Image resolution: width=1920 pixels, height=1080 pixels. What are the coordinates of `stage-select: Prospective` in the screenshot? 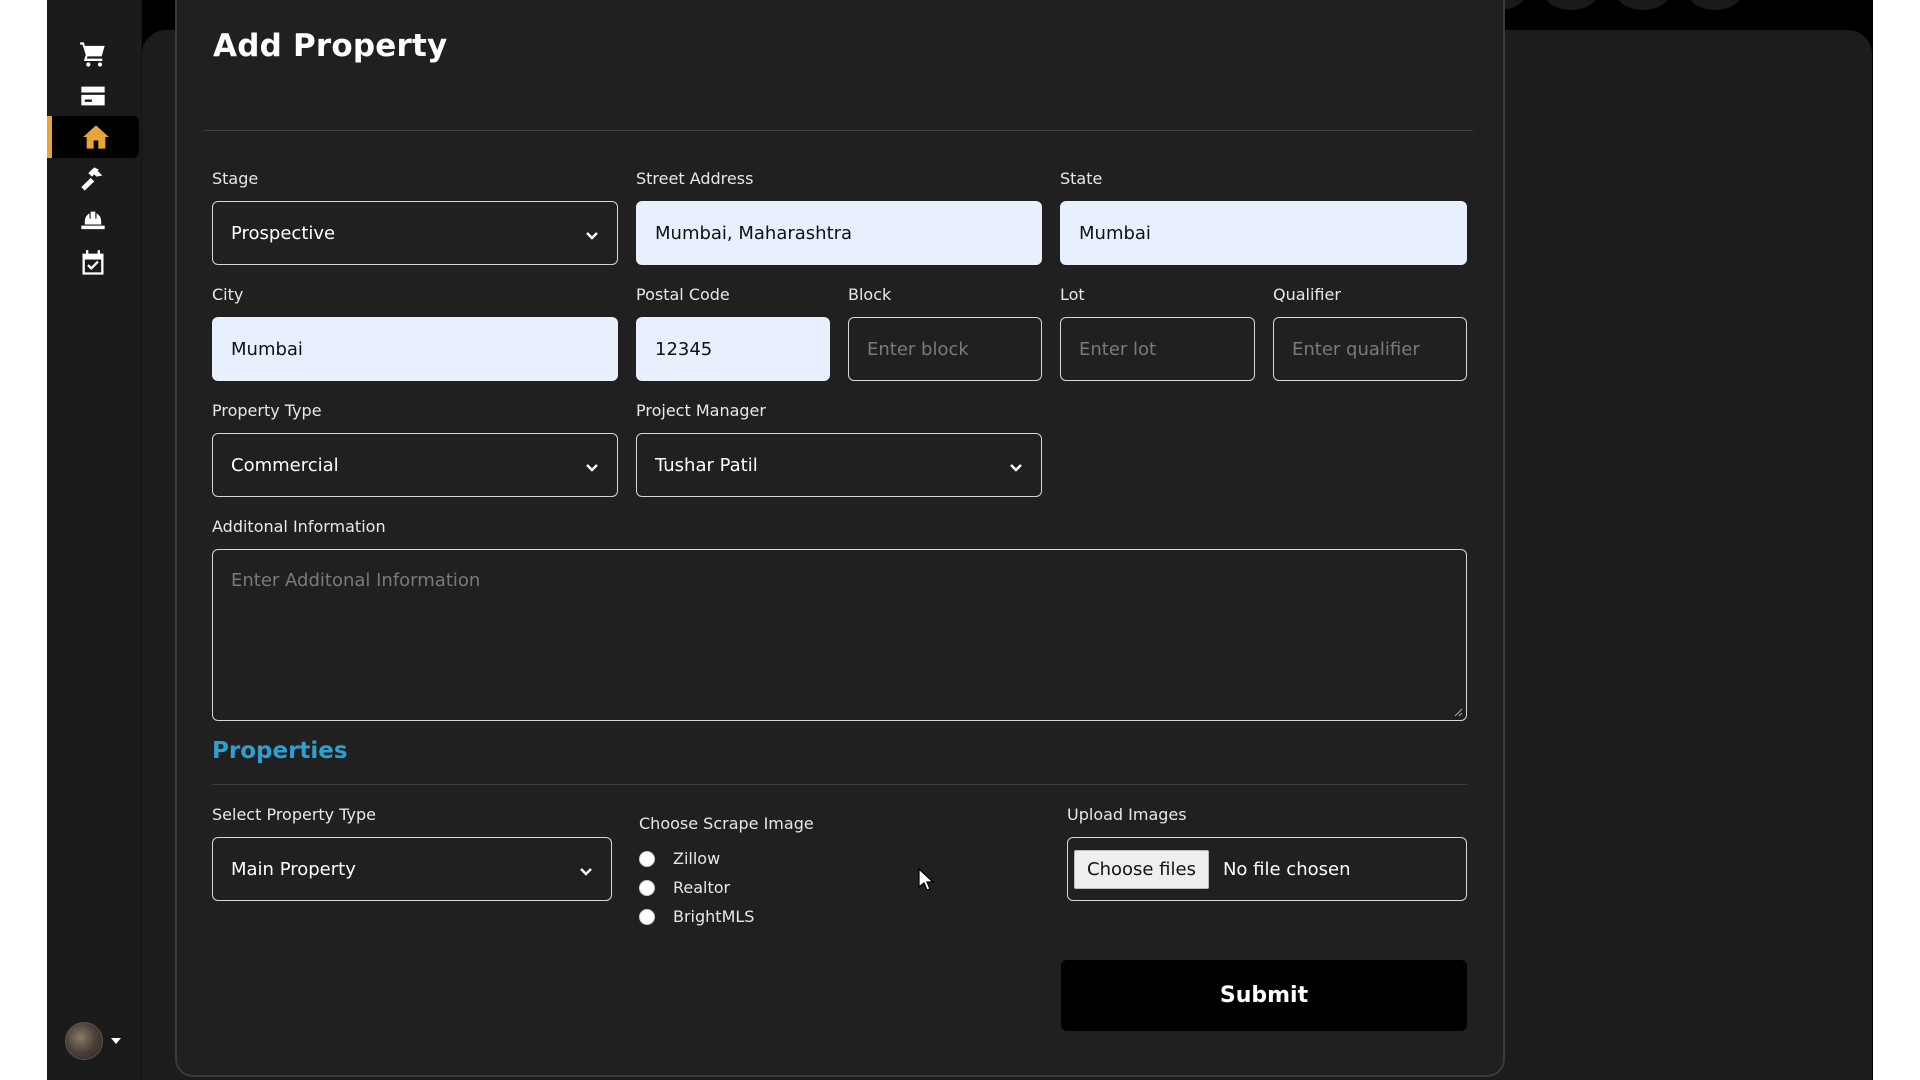 It's located at (415, 233).